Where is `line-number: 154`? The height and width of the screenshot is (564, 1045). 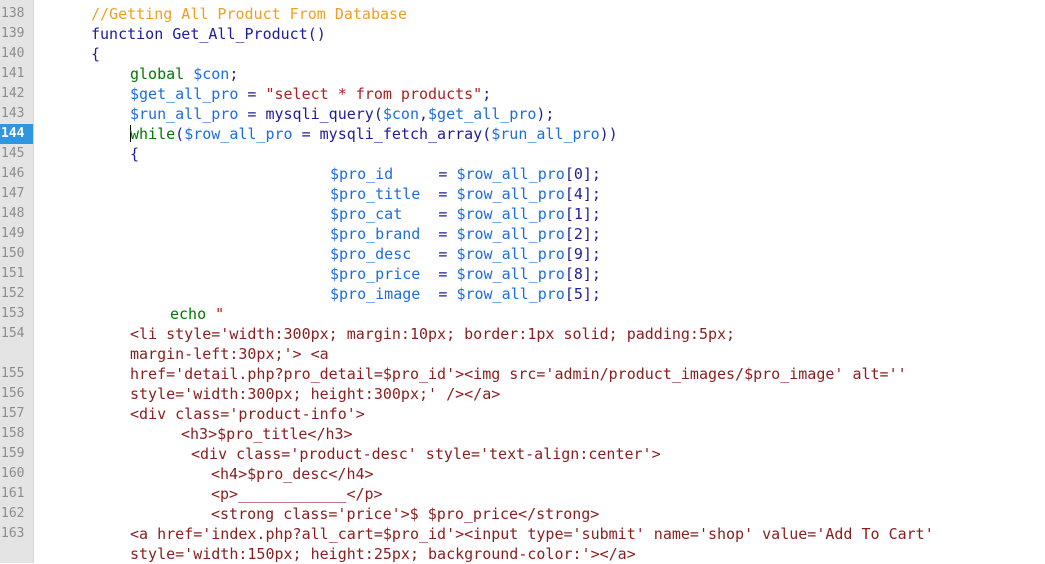
line-number: 154 is located at coordinates (13, 333).